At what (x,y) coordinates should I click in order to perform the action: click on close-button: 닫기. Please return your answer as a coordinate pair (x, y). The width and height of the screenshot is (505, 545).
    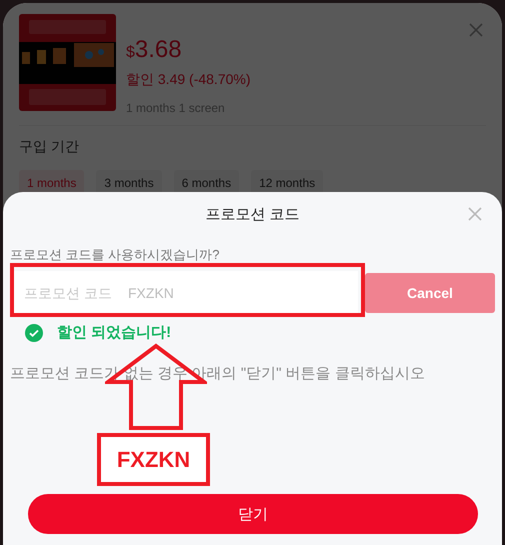
    Looking at the image, I should click on (253, 514).